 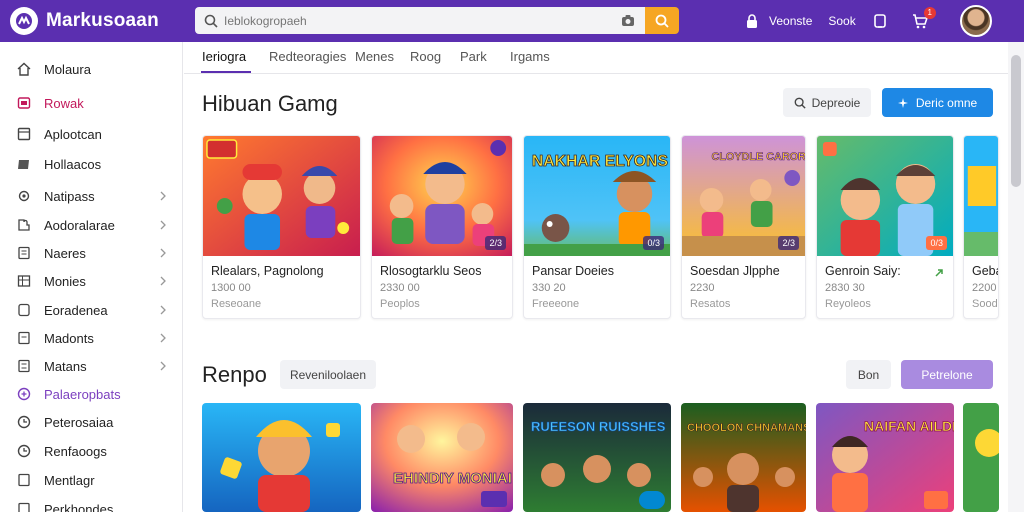 I want to click on cart-button: 1, so click(x=924, y=18).